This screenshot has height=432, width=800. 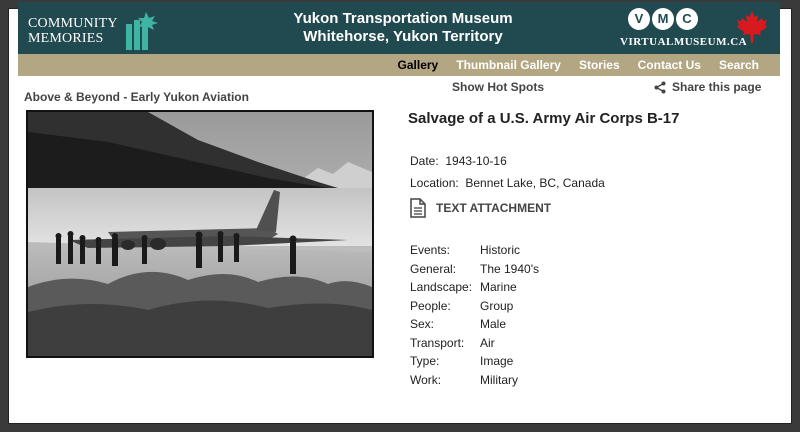 I want to click on tag-key: Transport:, so click(x=437, y=342).